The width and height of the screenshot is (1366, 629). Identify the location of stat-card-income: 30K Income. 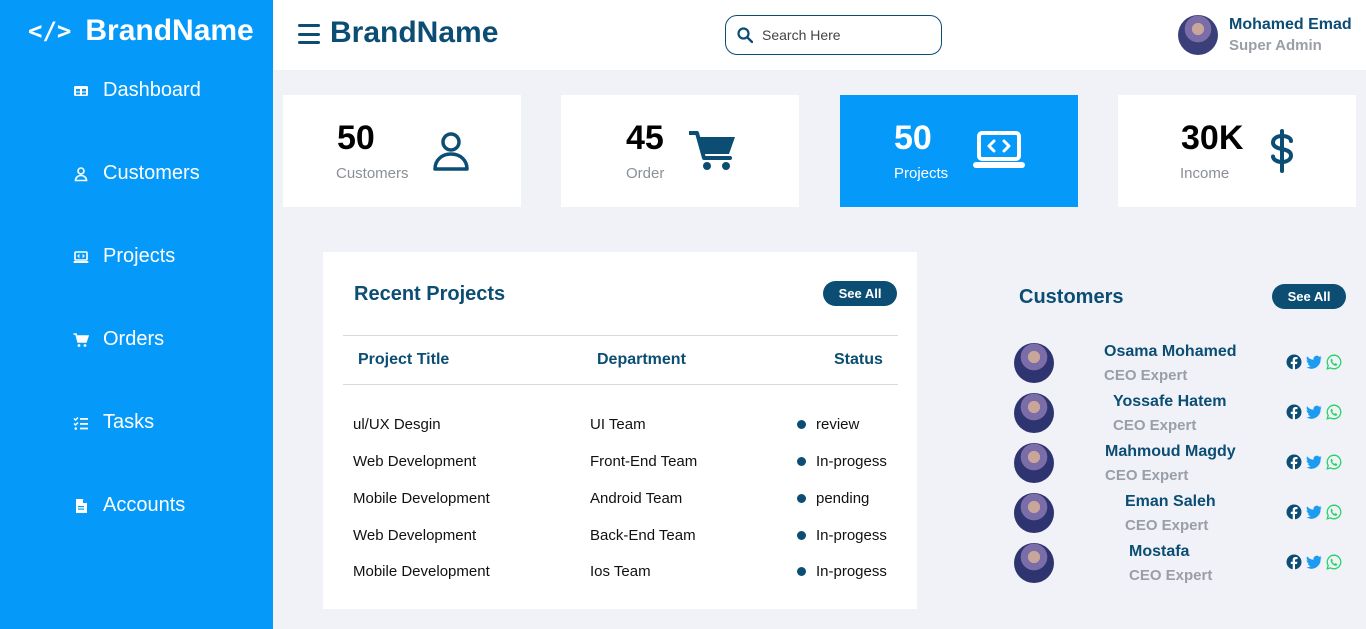
(1237, 151).